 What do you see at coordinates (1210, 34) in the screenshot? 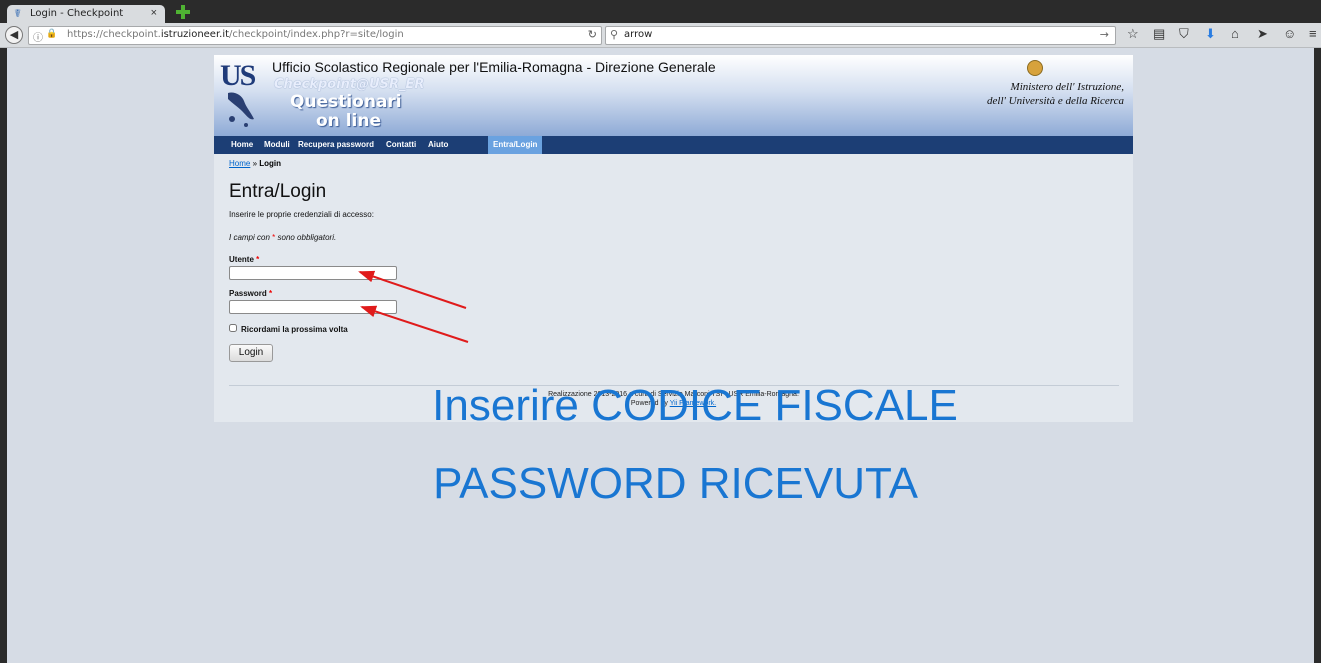
I see `download-icon: ⬇` at bounding box center [1210, 34].